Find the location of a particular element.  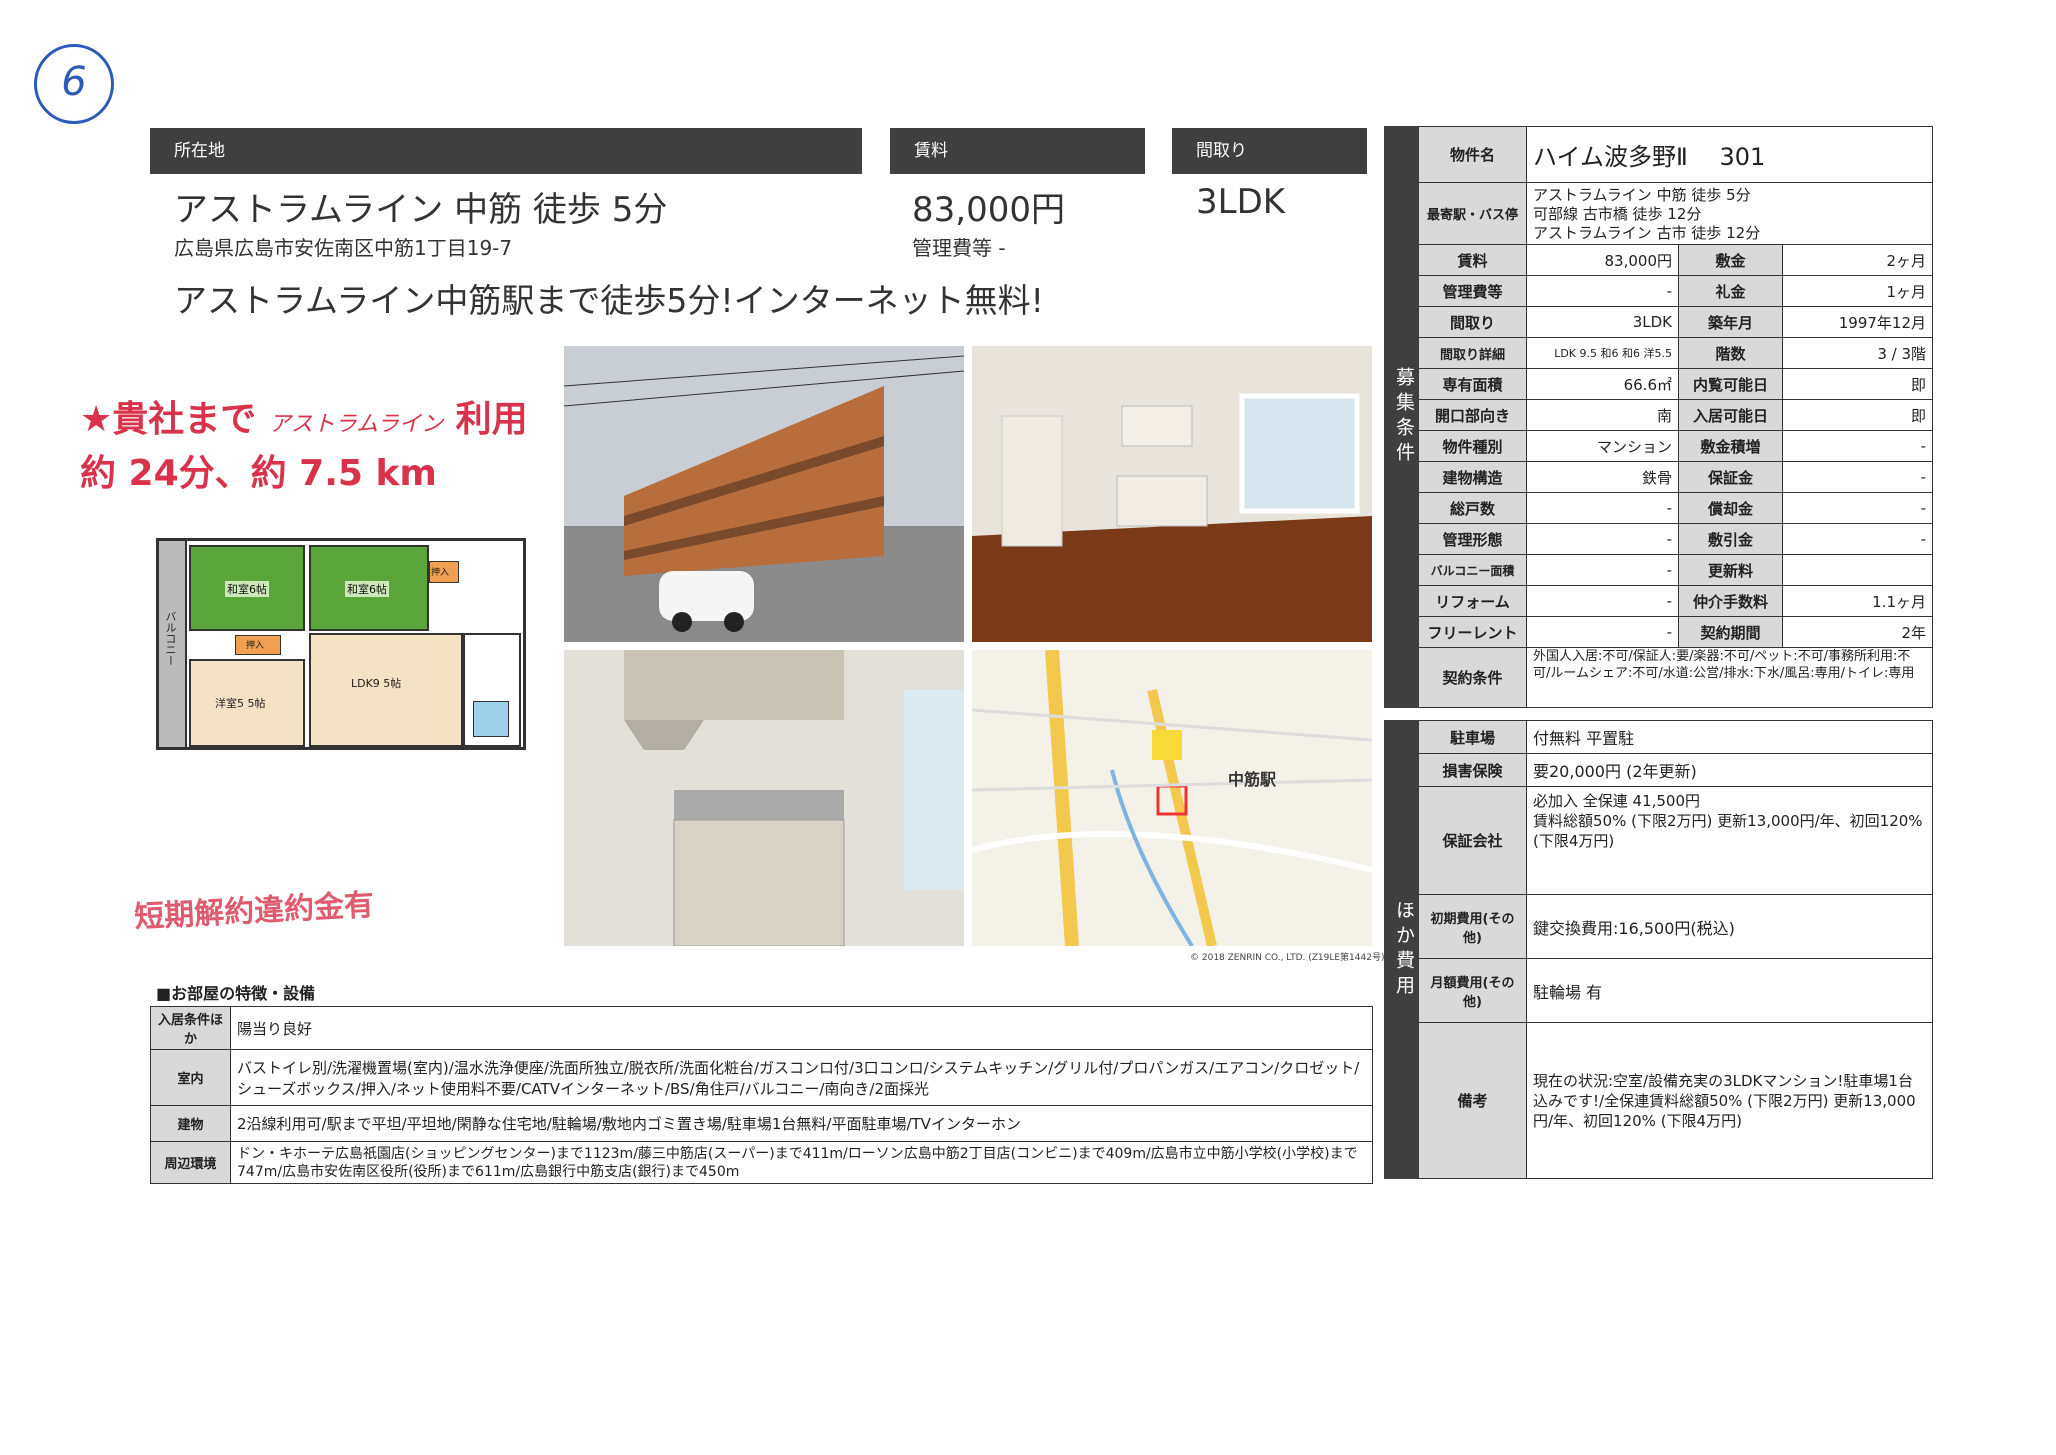

property-name: ハイム波多野Ⅱ 301 is located at coordinates (1729, 154).